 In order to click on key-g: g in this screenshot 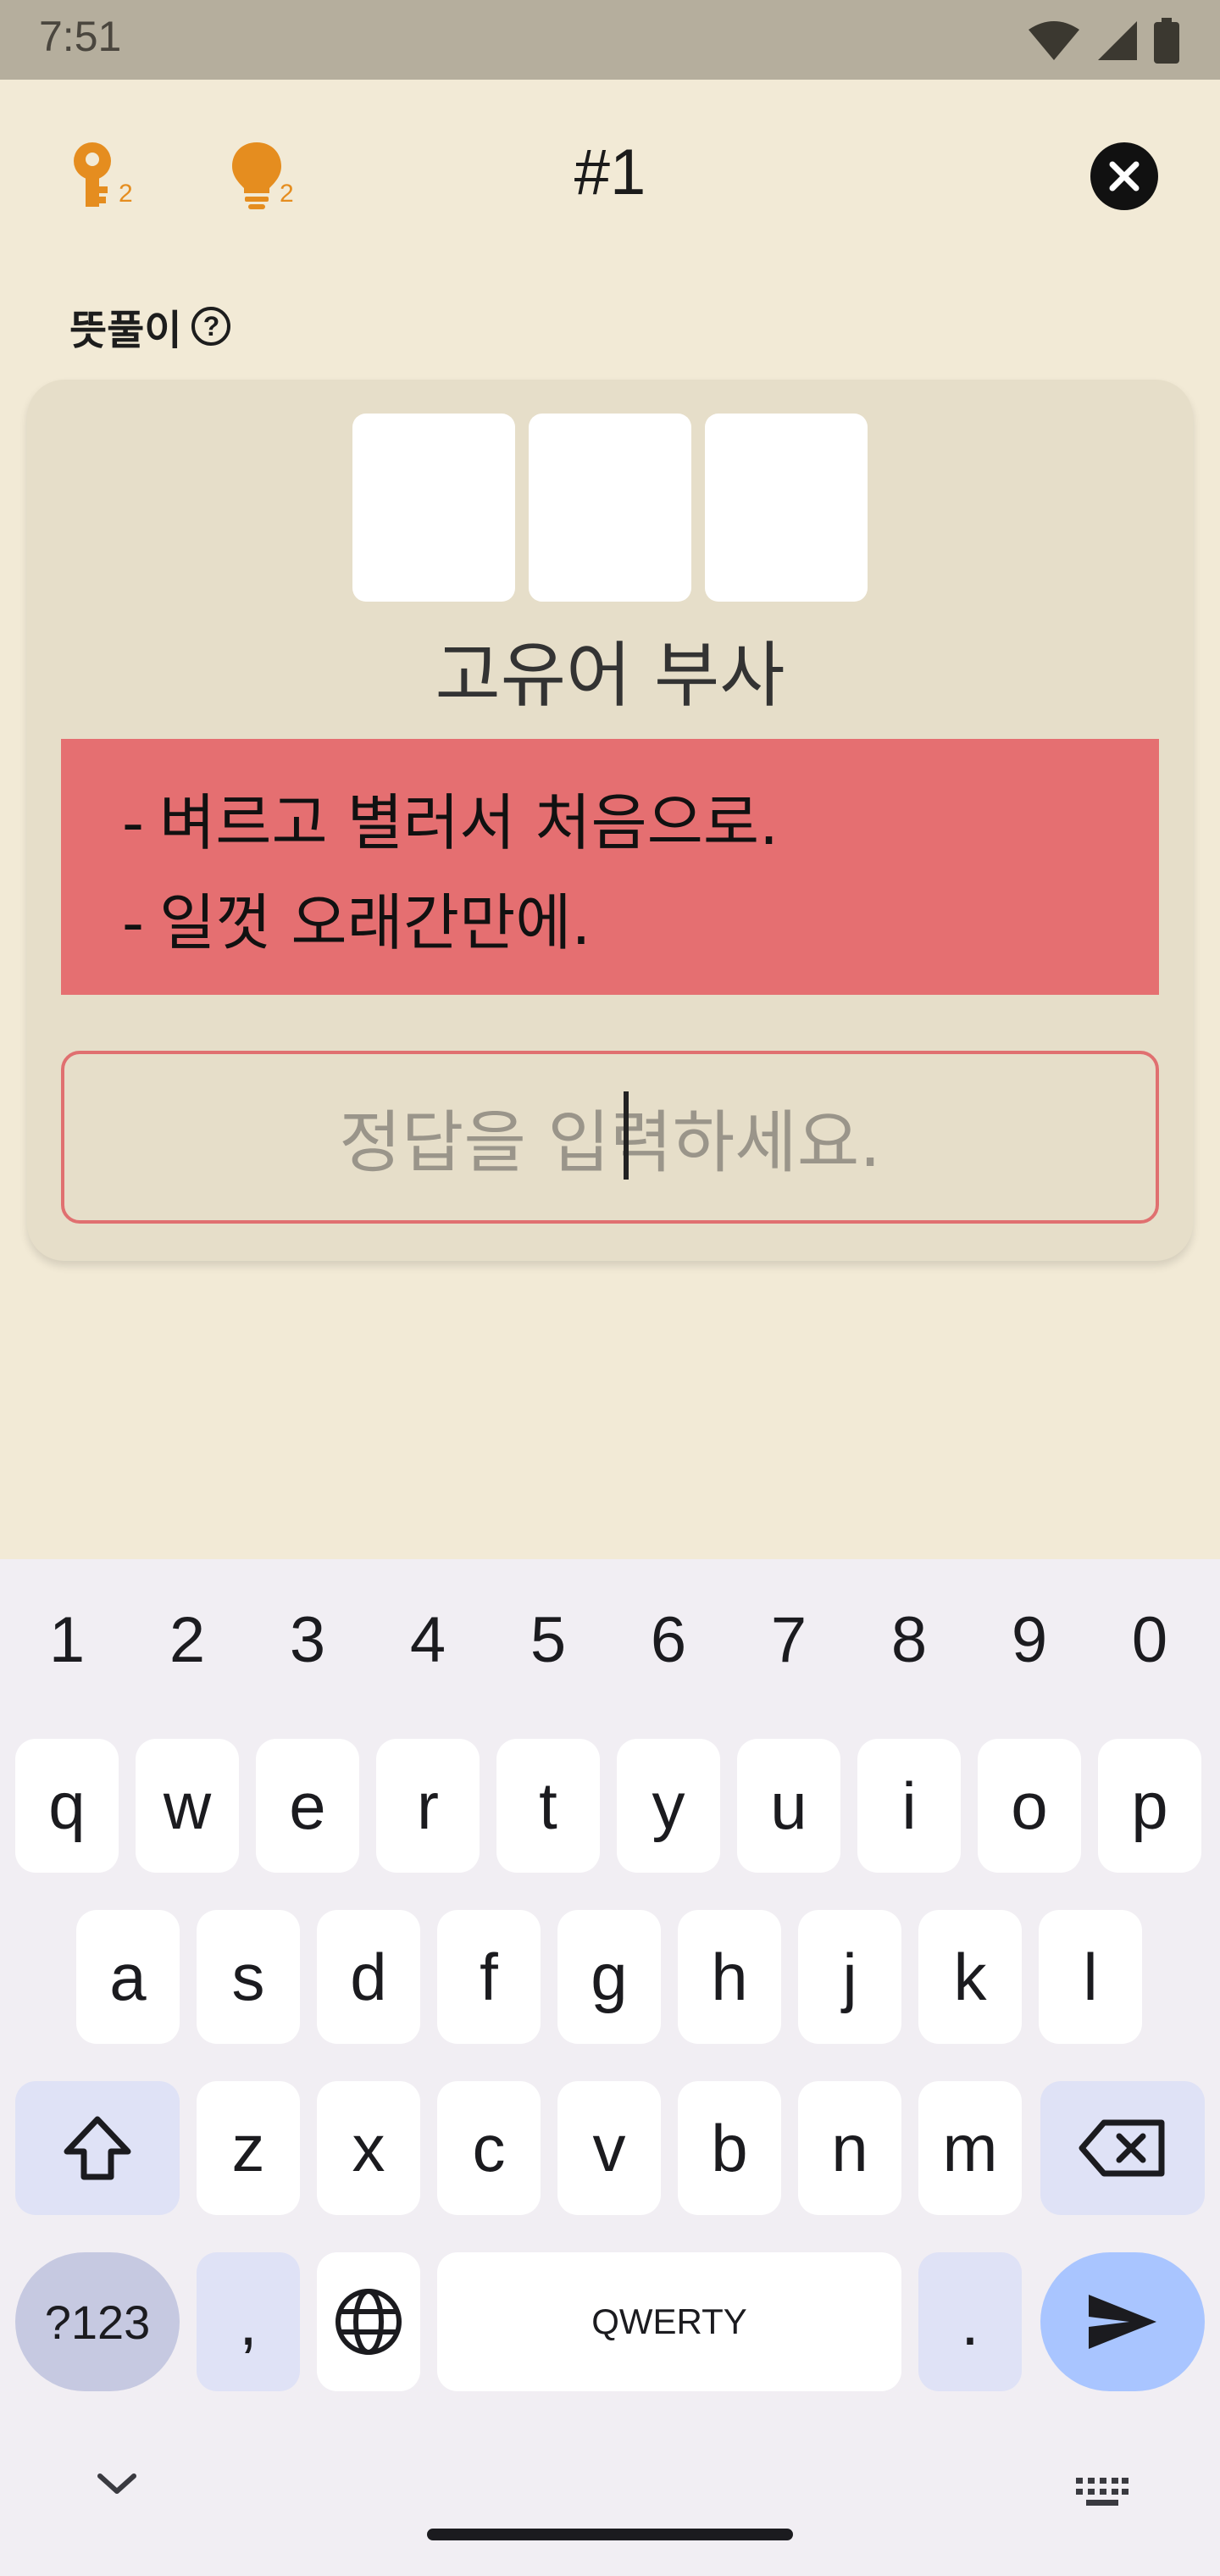, I will do `click(609, 1977)`.